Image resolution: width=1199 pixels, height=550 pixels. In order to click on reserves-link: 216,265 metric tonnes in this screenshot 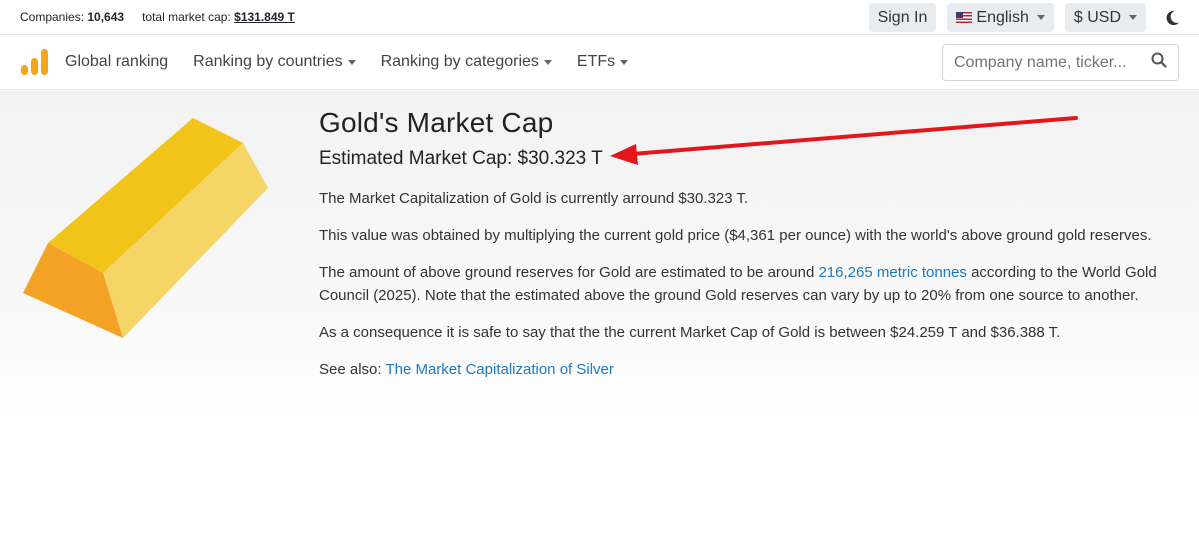, I will do `click(892, 272)`.